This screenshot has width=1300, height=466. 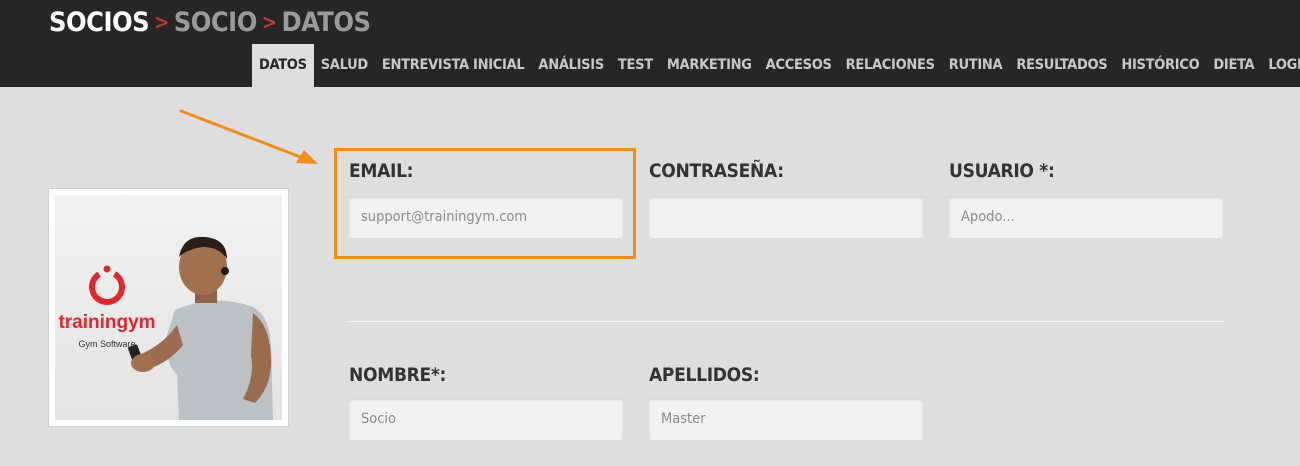 I want to click on email-label: EMAIL:, so click(x=381, y=171).